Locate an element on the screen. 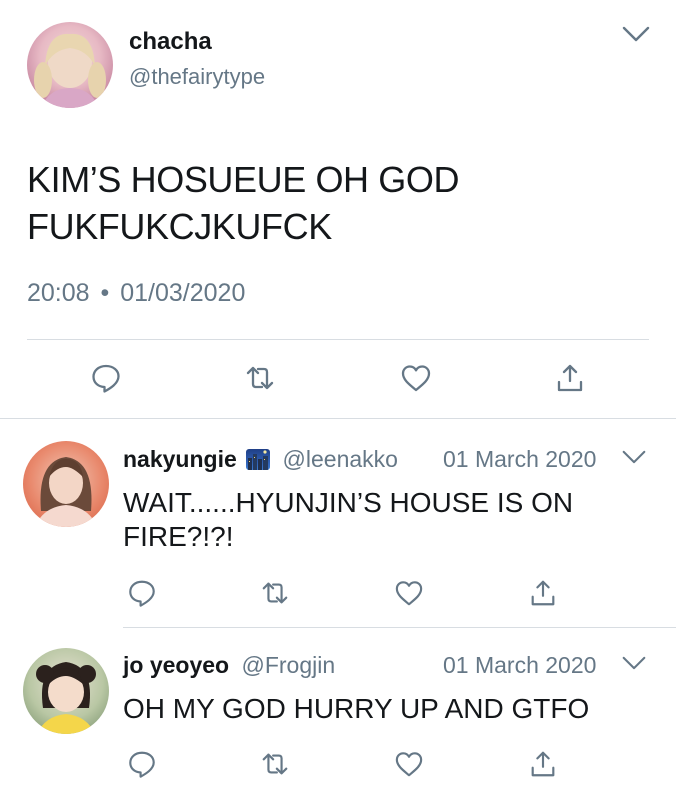 This screenshot has height=800, width=676. tweet-timestamp: 20:08 • 01/03/2020 is located at coordinates (136, 293).